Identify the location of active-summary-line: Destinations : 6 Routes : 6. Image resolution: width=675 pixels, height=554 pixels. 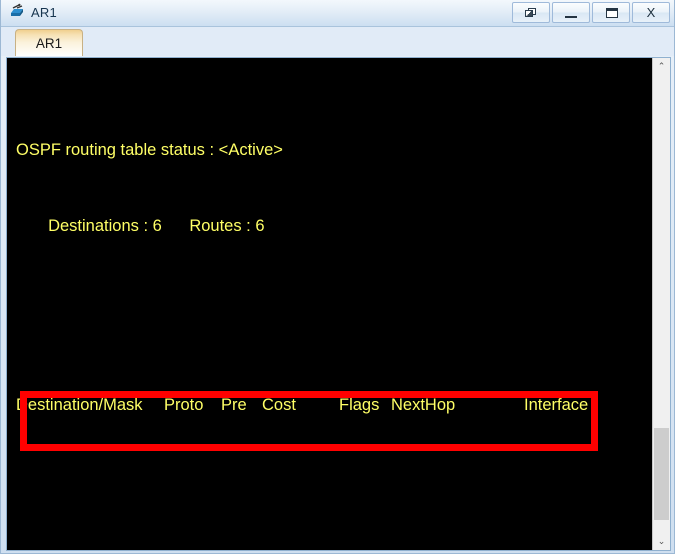
(140, 226).